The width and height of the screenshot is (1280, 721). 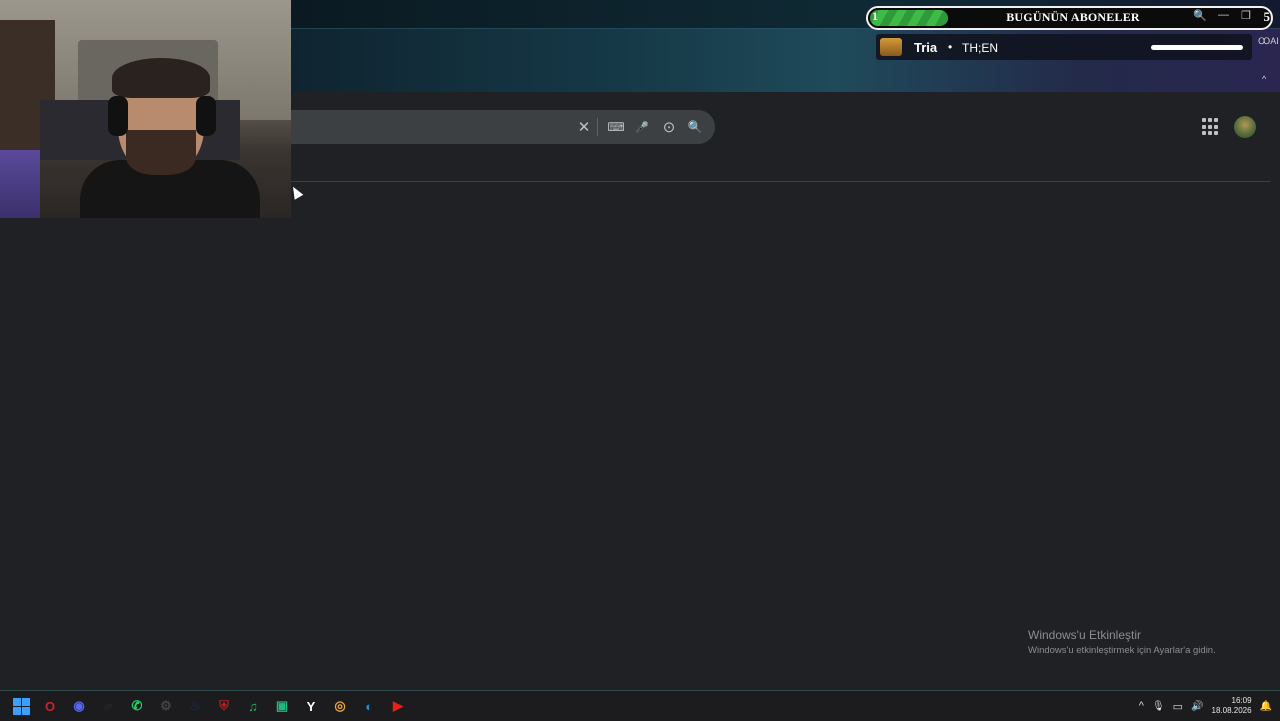 I want to click on discord-icon: ◉, so click(x=79, y=706).